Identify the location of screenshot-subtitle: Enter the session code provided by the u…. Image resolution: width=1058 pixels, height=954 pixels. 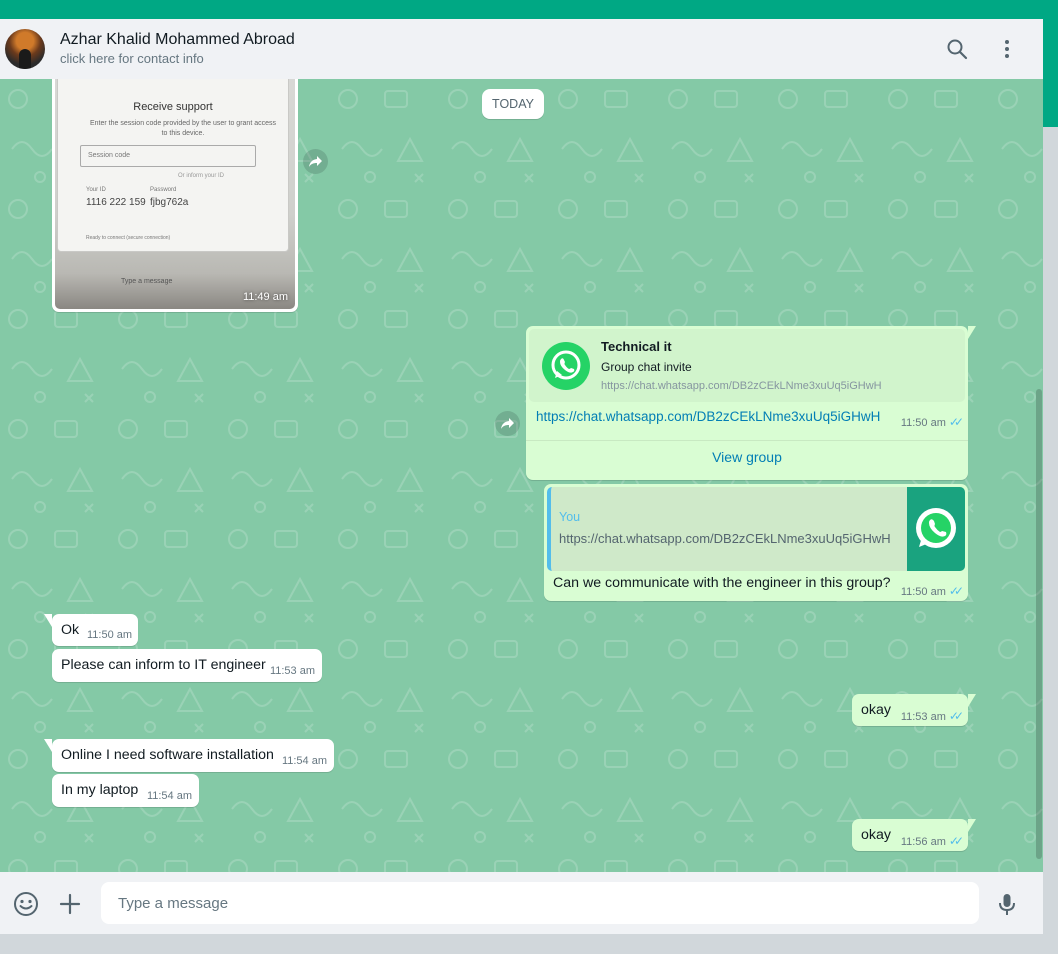
(183, 128).